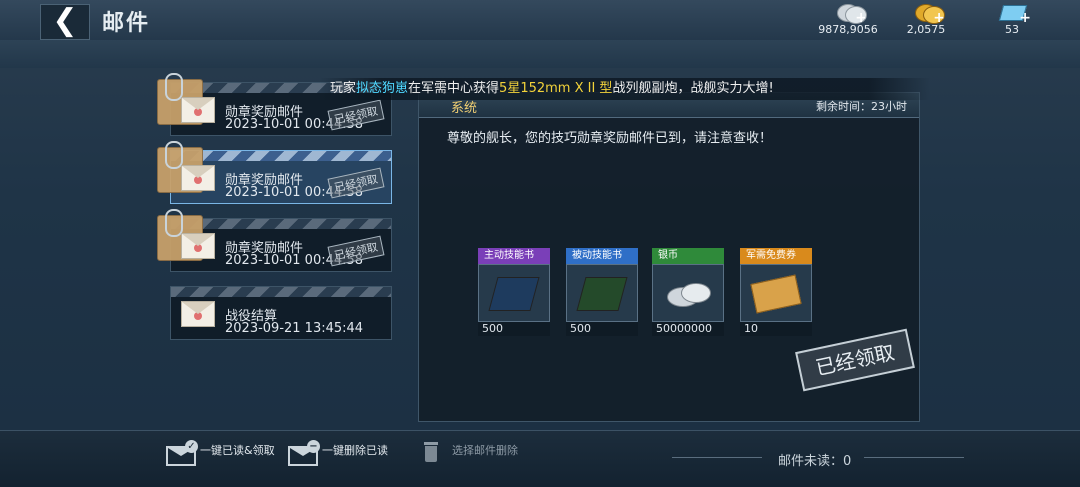  I want to click on attachment-item: 银币 50000000, so click(688, 292).